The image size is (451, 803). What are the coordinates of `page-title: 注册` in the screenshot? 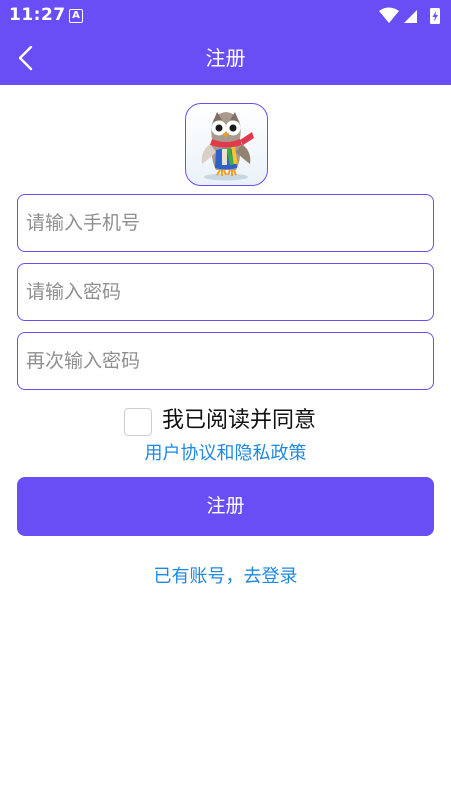 It's located at (225, 58).